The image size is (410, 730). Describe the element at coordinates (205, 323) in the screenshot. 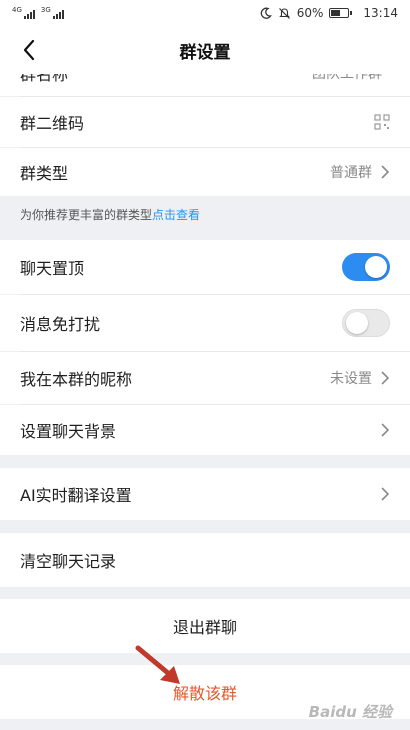

I see `mute-row: 消息免打扰` at that location.